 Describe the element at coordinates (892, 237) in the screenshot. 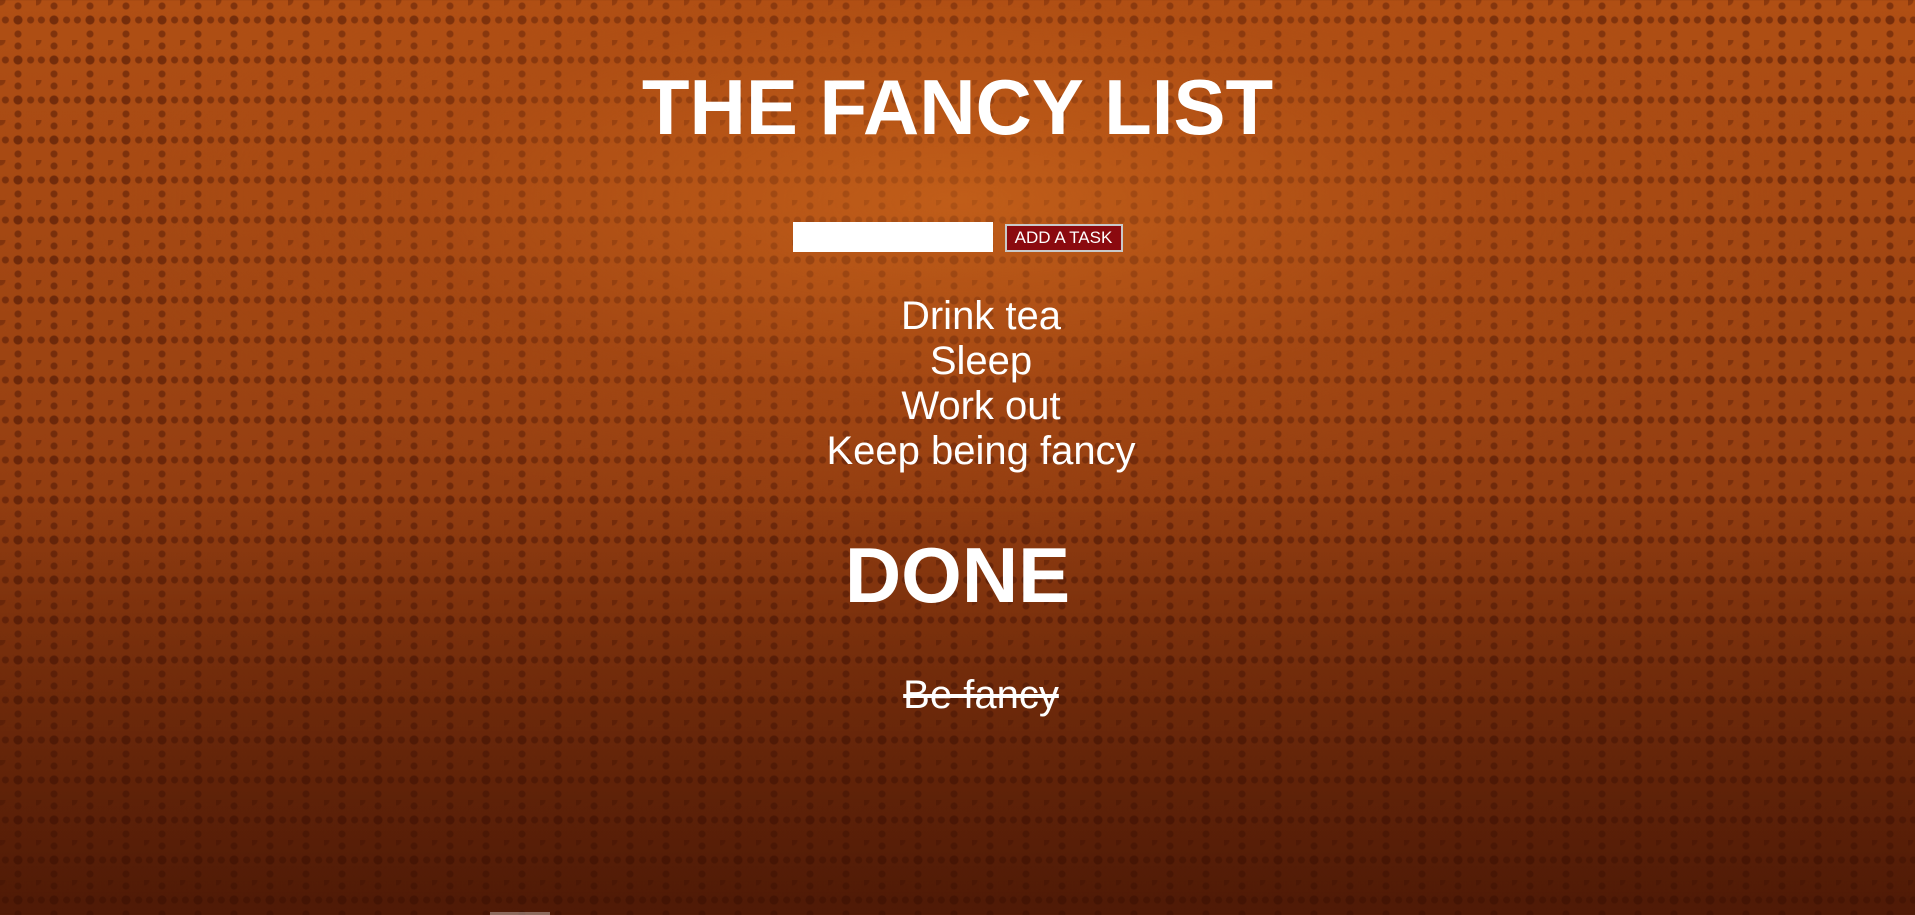

I see `task-input` at that location.